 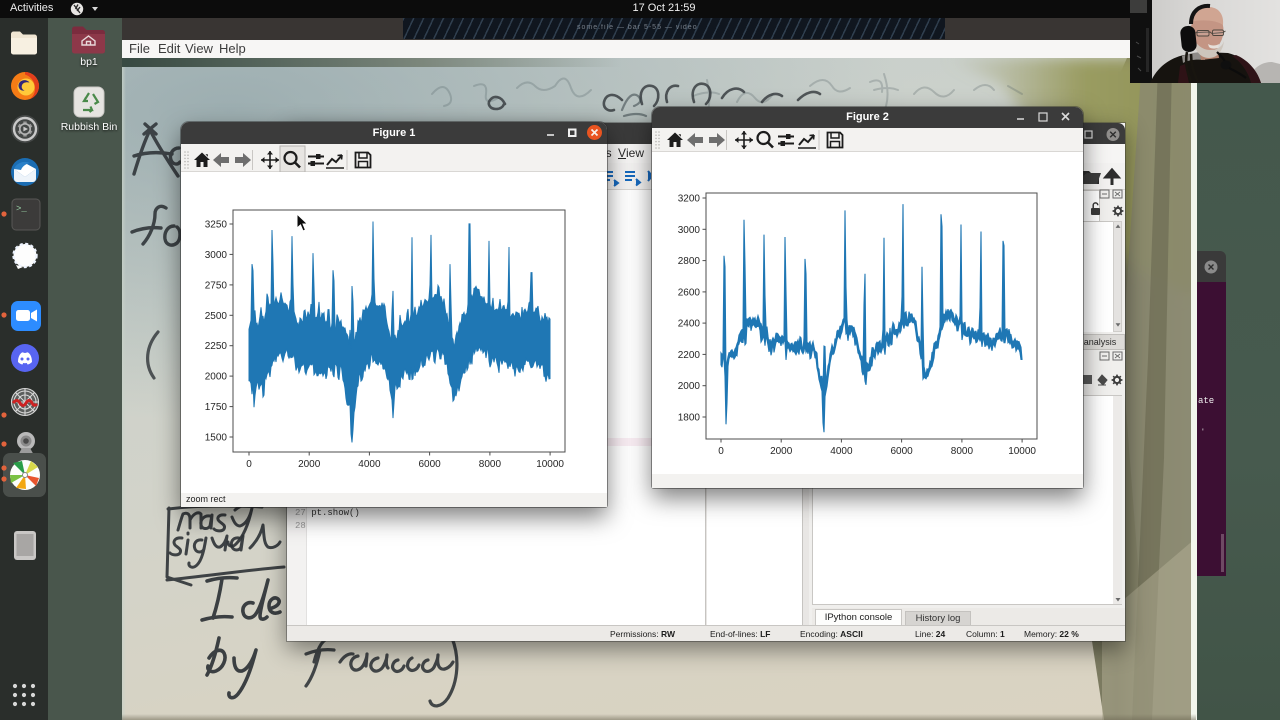 I want to click on svg-text: 1800, so click(x=689, y=418).